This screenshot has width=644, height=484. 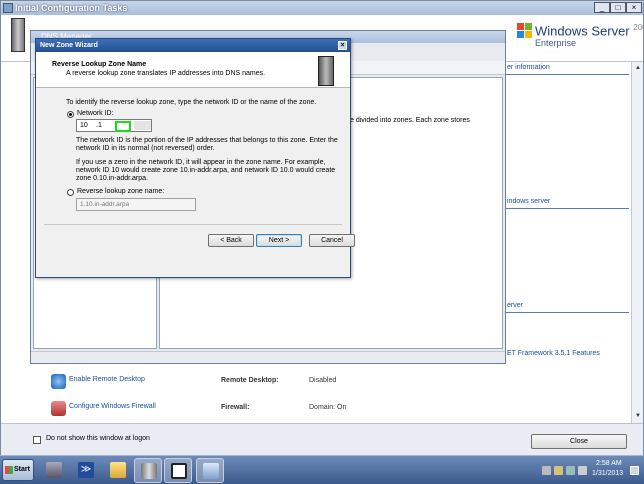 What do you see at coordinates (558, 470) in the screenshot?
I see `action-center-icon` at bounding box center [558, 470].